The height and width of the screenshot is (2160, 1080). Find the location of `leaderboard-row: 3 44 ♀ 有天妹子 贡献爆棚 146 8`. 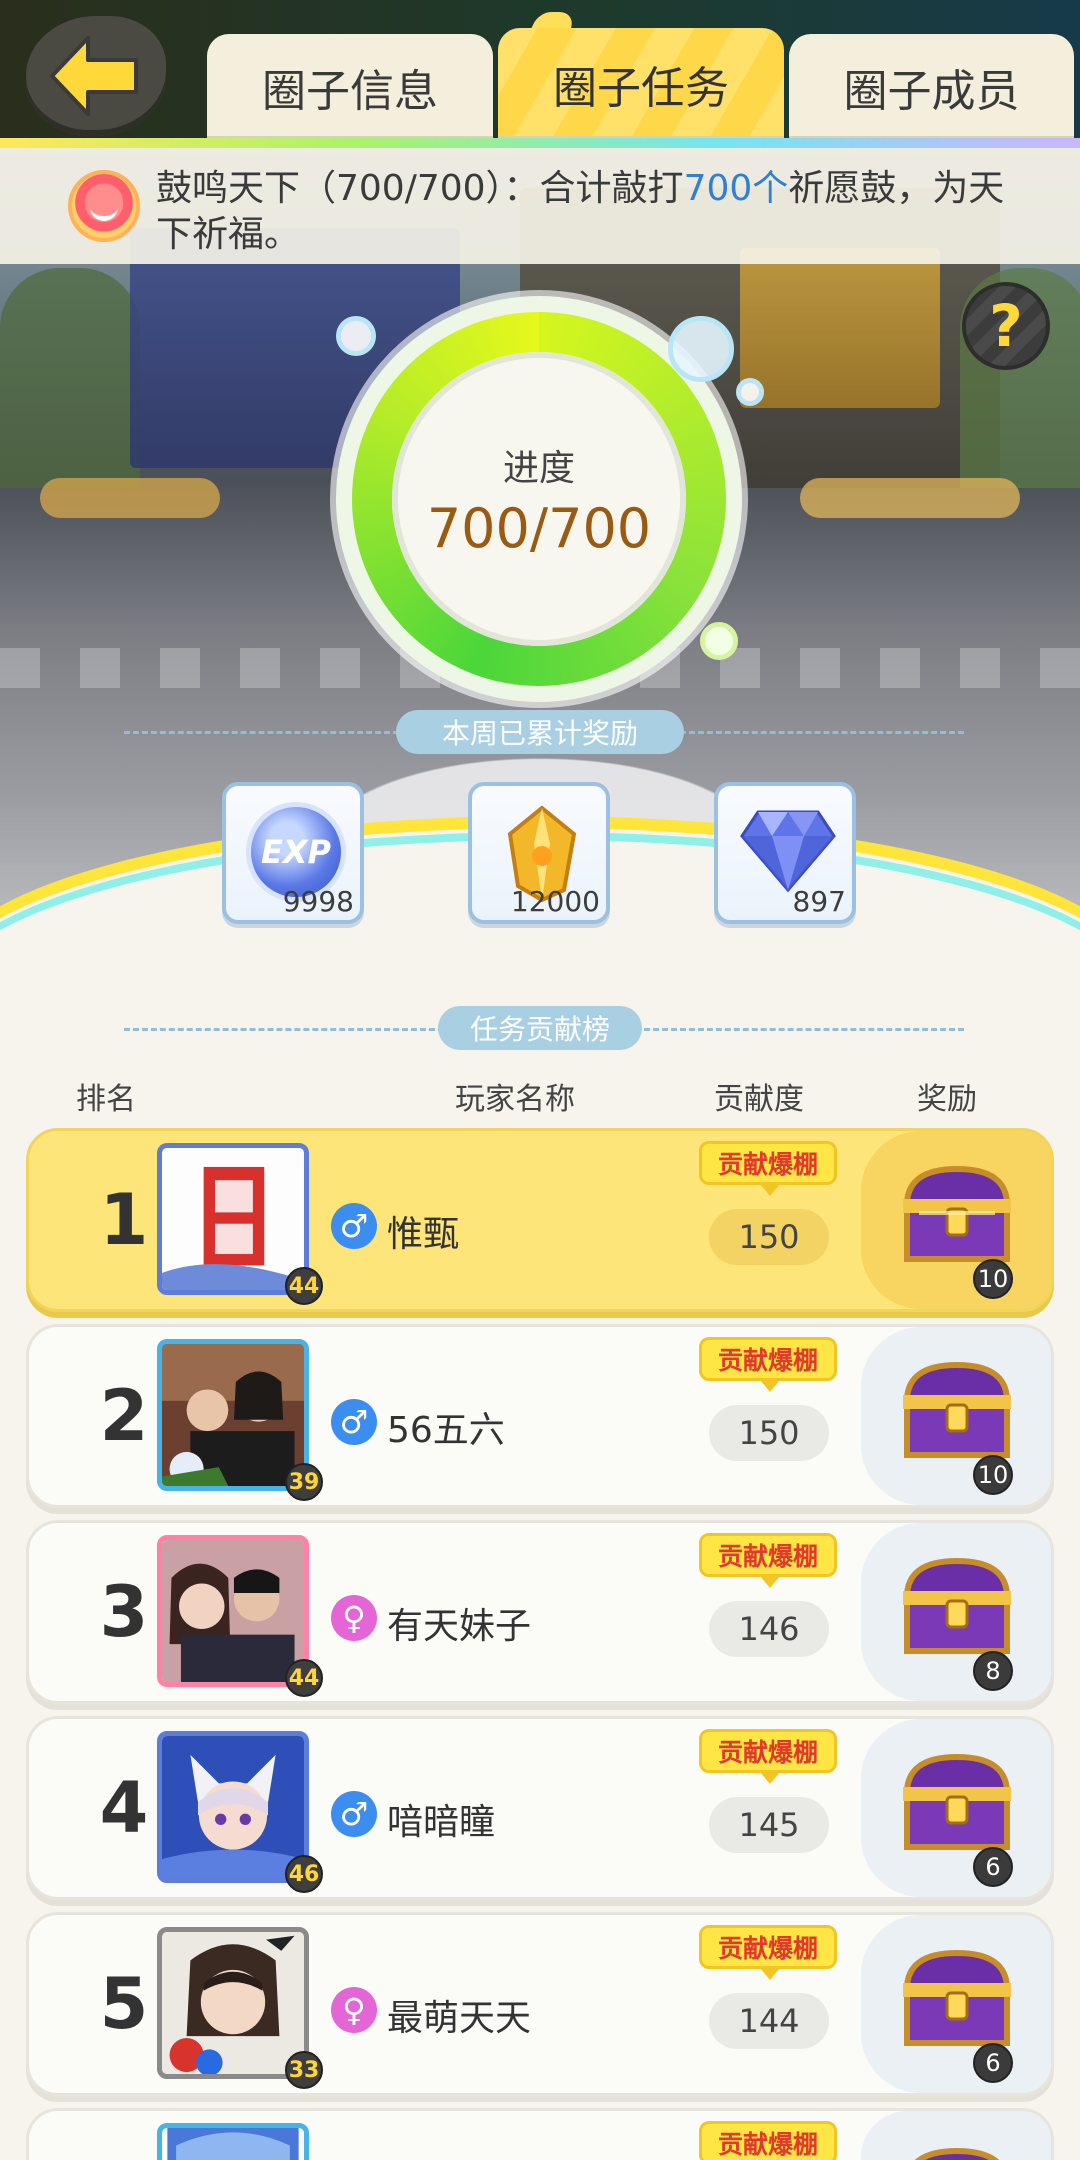

leaderboard-row: 3 44 ♀ 有天妹子 贡献爆棚 146 8 is located at coordinates (540, 1612).